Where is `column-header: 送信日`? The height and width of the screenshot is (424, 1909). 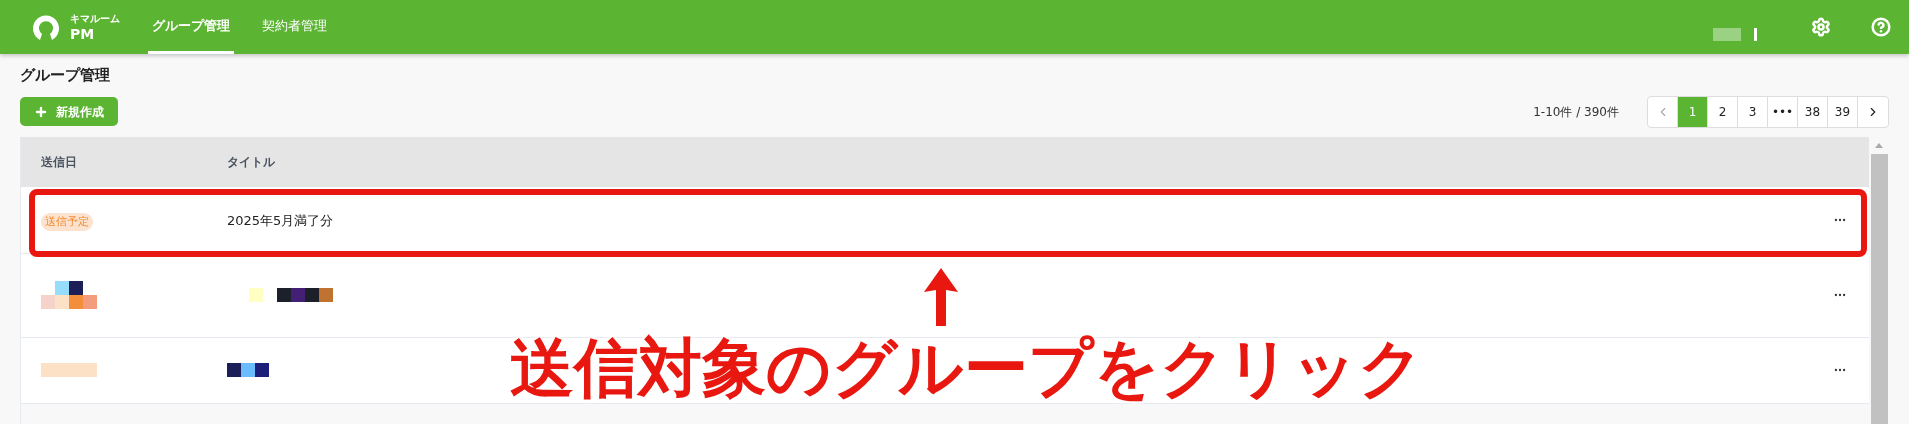 column-header: 送信日 is located at coordinates (59, 162).